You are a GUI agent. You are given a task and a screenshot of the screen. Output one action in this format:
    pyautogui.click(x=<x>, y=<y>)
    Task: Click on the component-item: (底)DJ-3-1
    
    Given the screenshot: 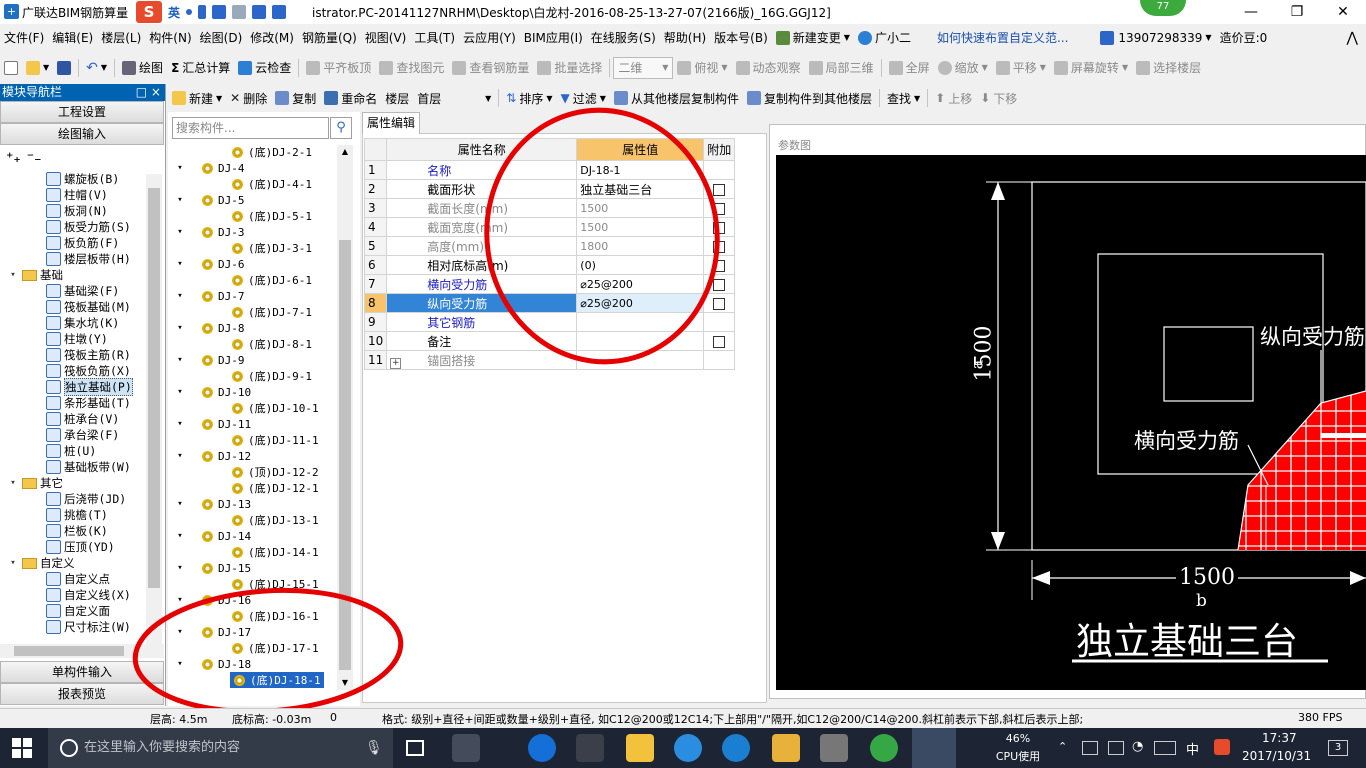 What is the action you would take?
    pyautogui.click(x=254, y=248)
    